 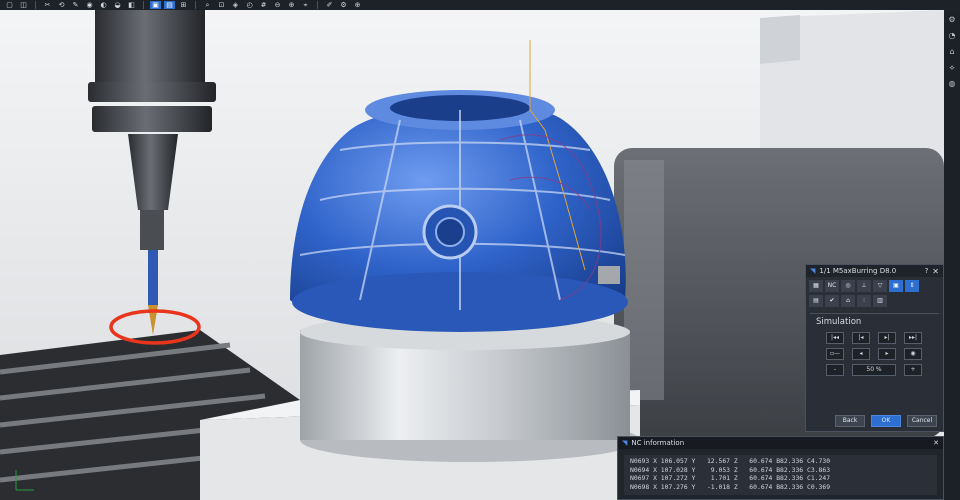 What do you see at coordinates (117, 5) in the screenshot?
I see `toolbar-button-7: ◒` at bounding box center [117, 5].